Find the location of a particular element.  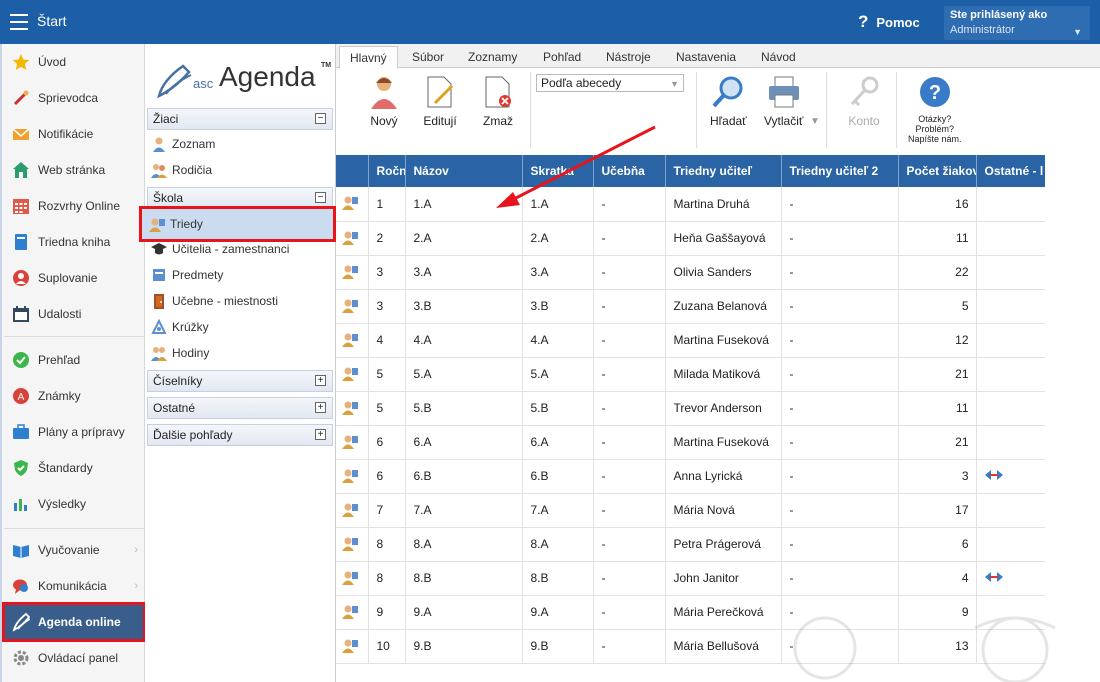

panel-item-zoznam: Zoznam is located at coordinates (240, 144).